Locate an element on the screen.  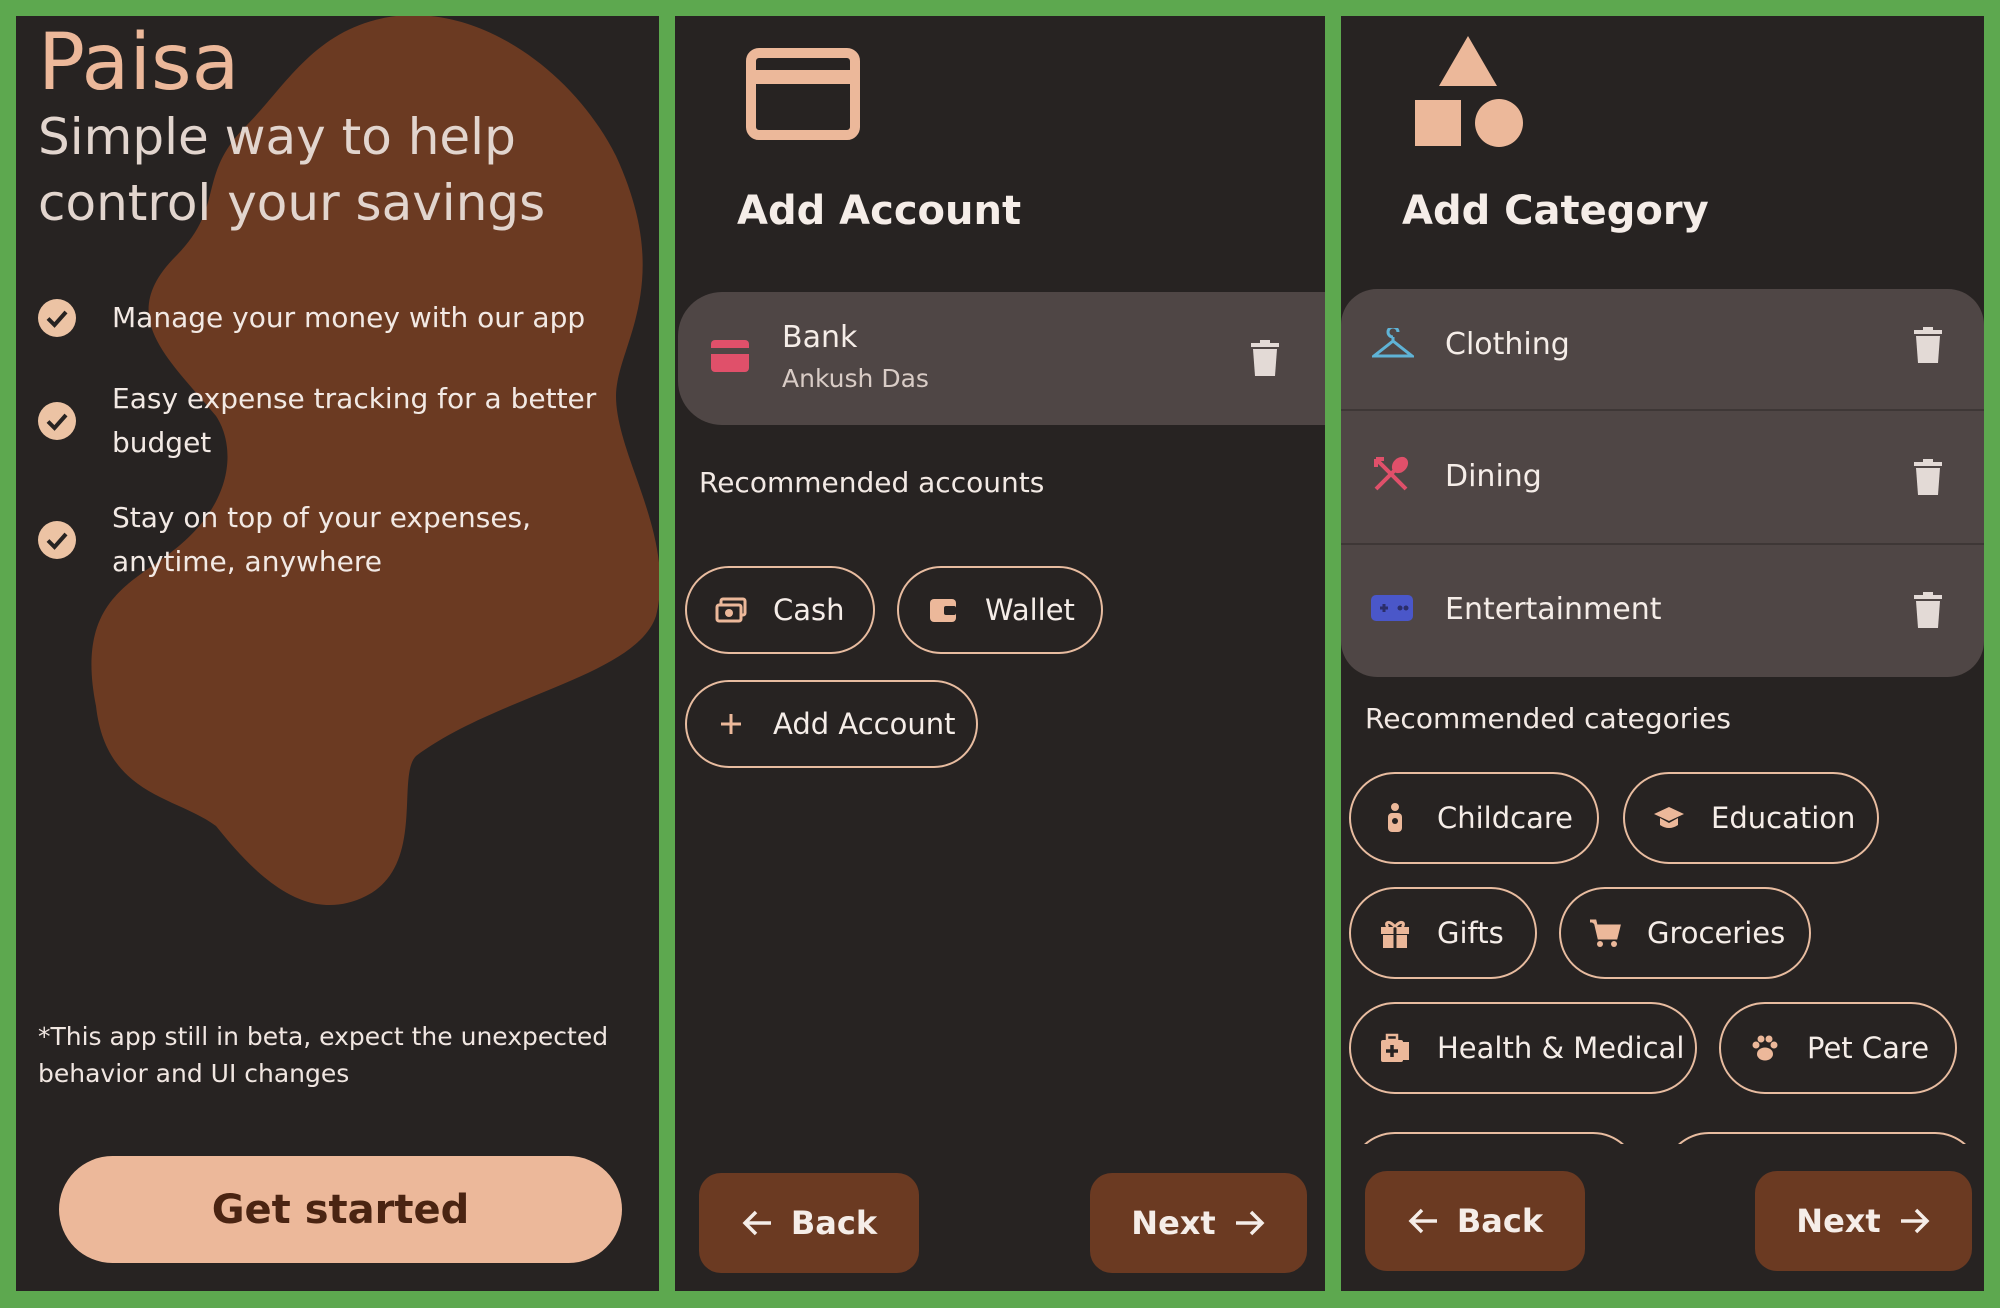
chip-label: Health & Medical is located at coordinates (1561, 1048).